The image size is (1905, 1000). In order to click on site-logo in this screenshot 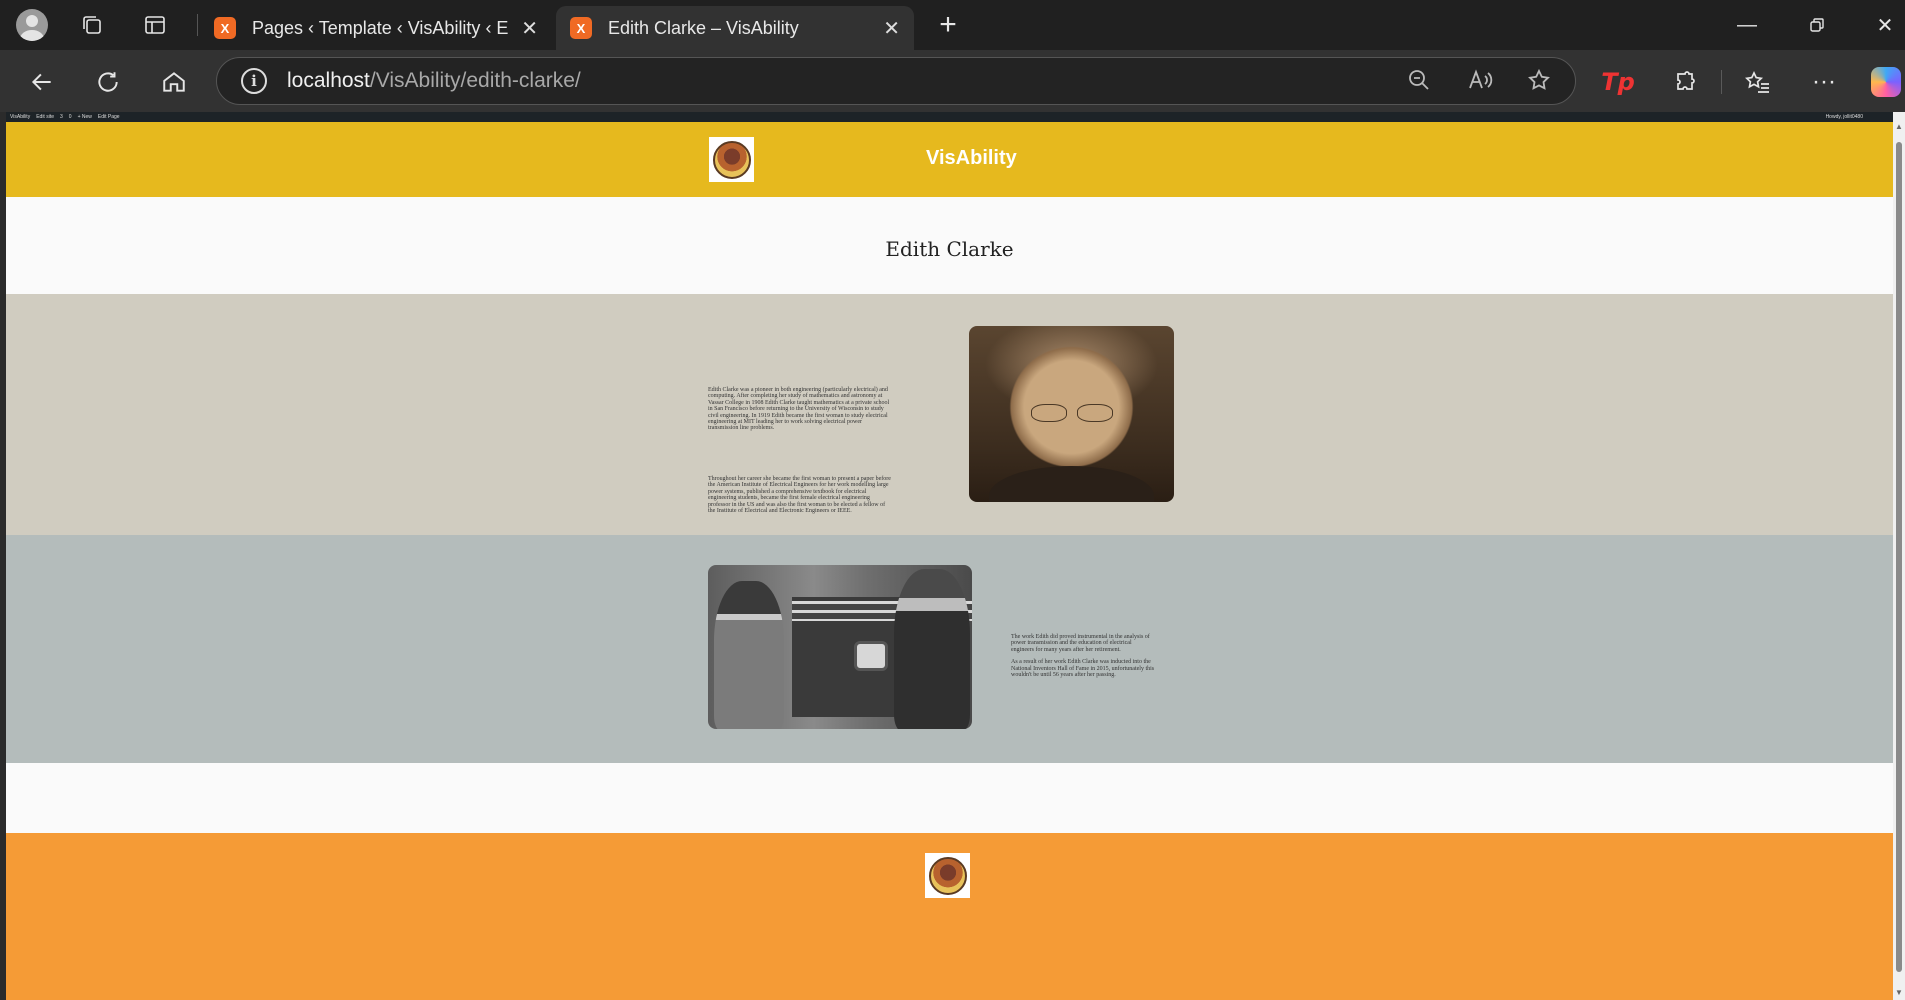, I will do `click(731, 159)`.